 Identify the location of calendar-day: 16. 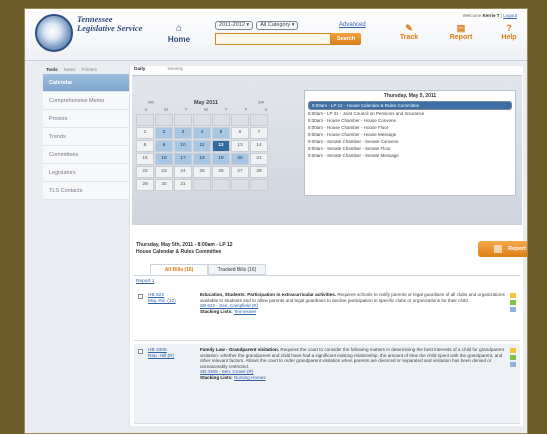
(164, 159).